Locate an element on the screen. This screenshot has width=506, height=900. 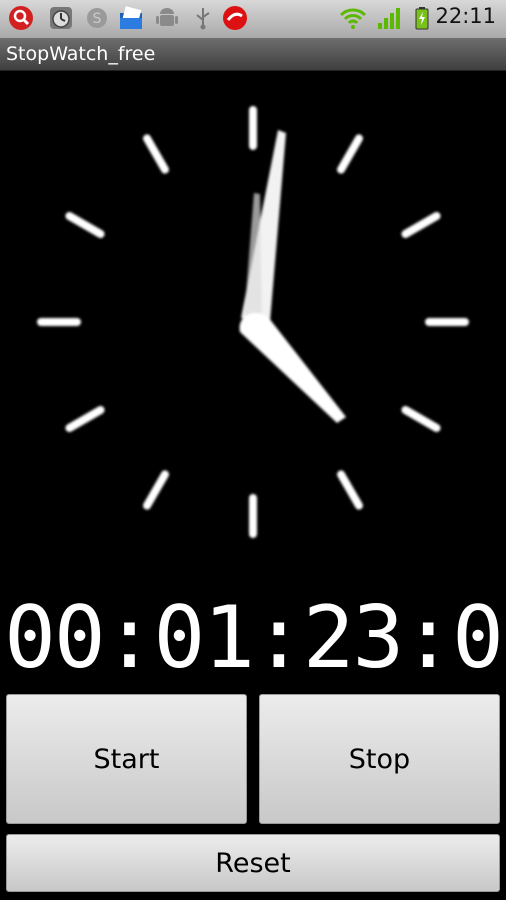
alarm-clock-icon is located at coordinates (61, 18).